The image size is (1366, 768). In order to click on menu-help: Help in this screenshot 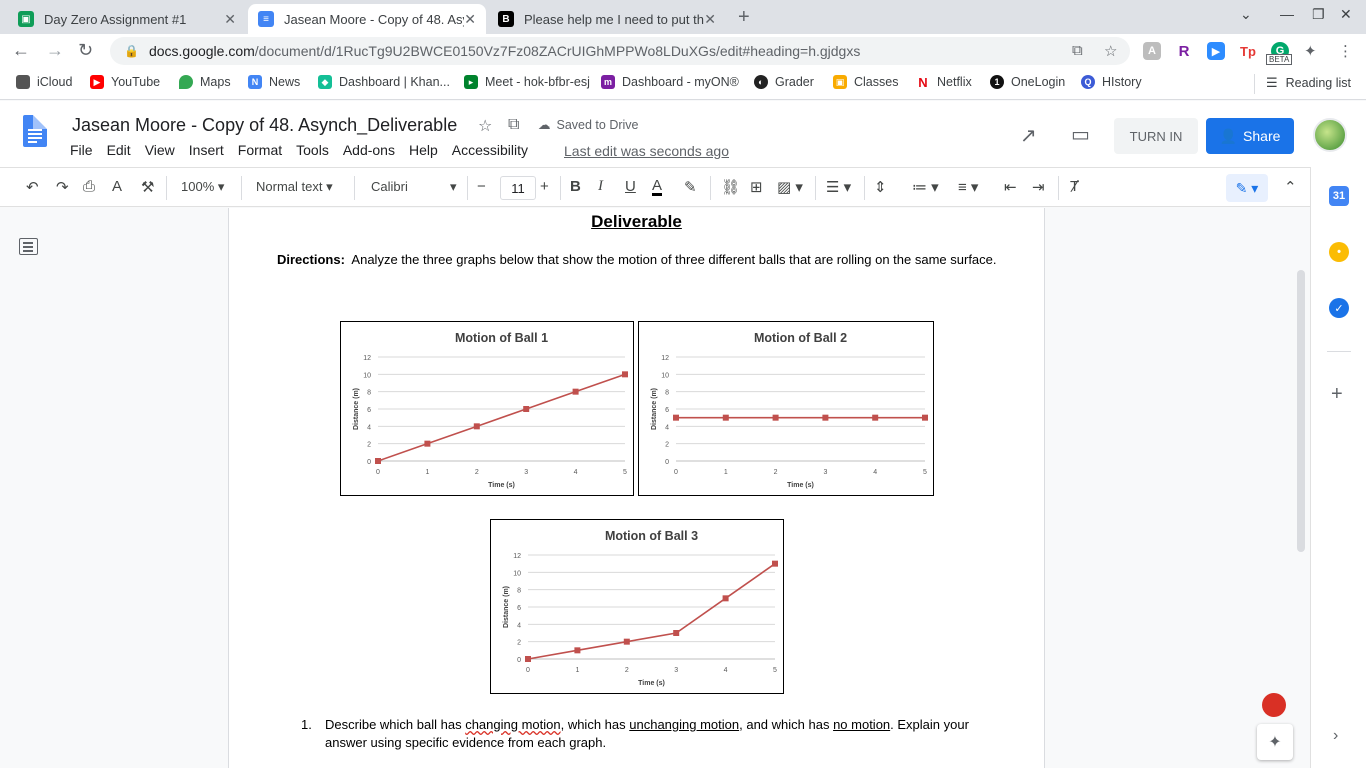, I will do `click(423, 150)`.